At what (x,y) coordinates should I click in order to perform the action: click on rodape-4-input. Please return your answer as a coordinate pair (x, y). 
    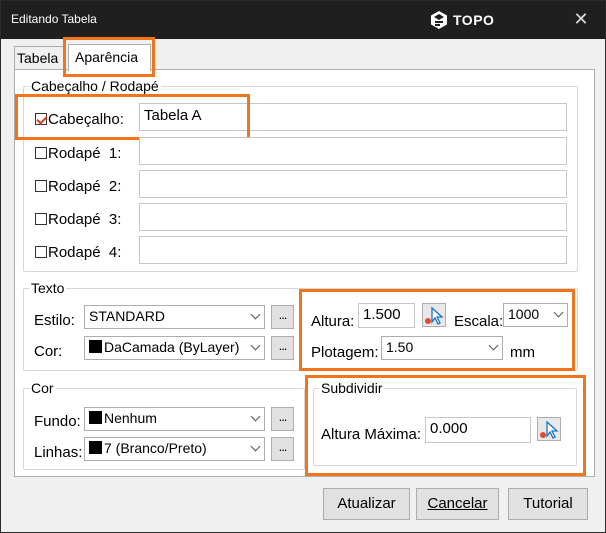
    Looking at the image, I should click on (353, 250).